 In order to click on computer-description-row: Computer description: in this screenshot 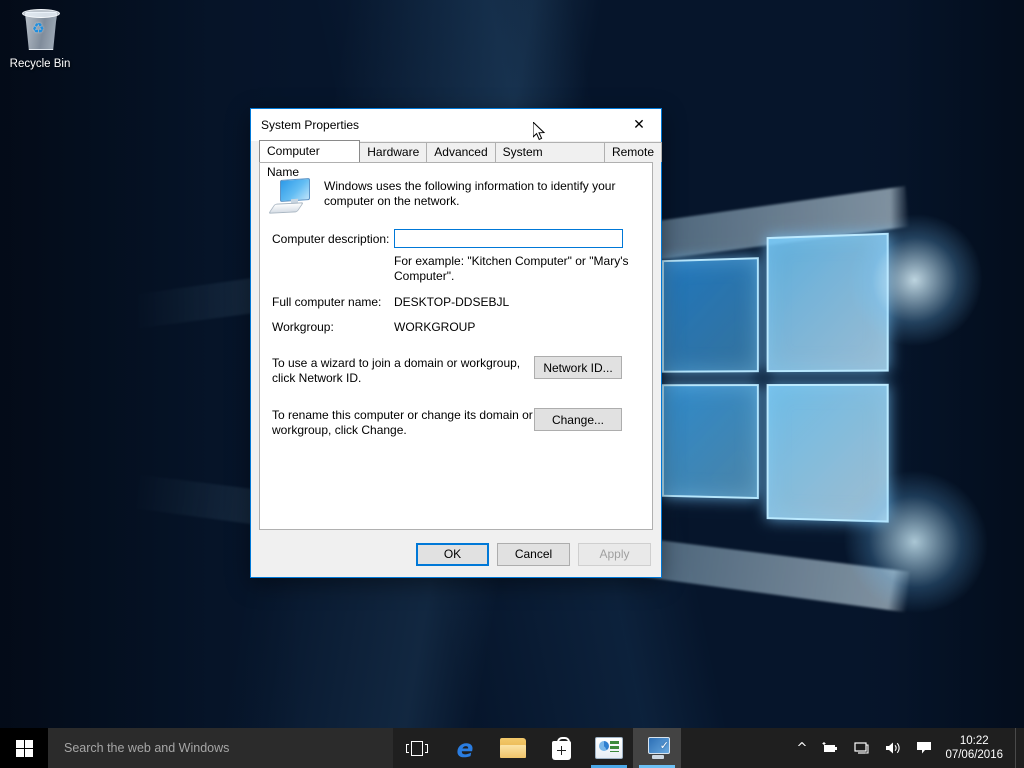, I will do `click(456, 238)`.